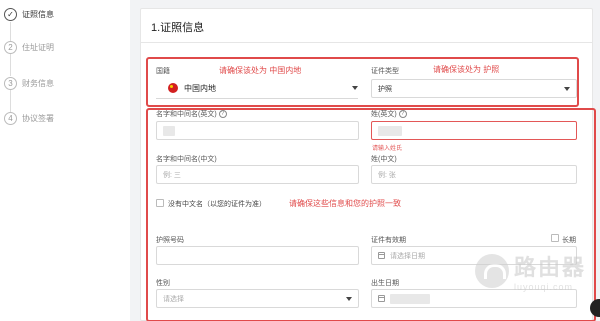 This screenshot has width=600, height=321. I want to click on router-logo-icon, so click(491, 271).